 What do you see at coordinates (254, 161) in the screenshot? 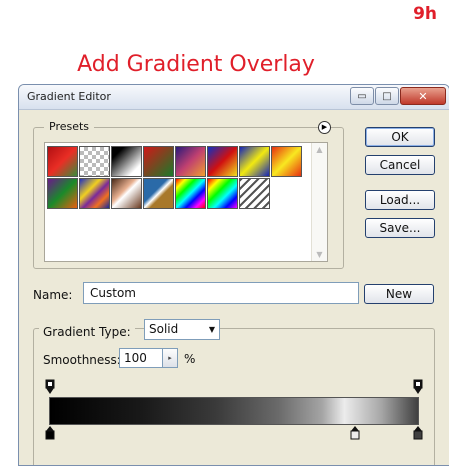
I see `preset-swatch-blue-yellow-blue` at bounding box center [254, 161].